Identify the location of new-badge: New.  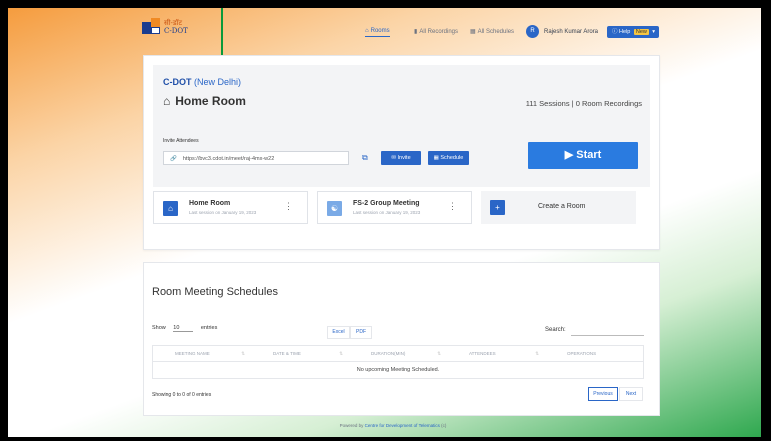
(641, 32).